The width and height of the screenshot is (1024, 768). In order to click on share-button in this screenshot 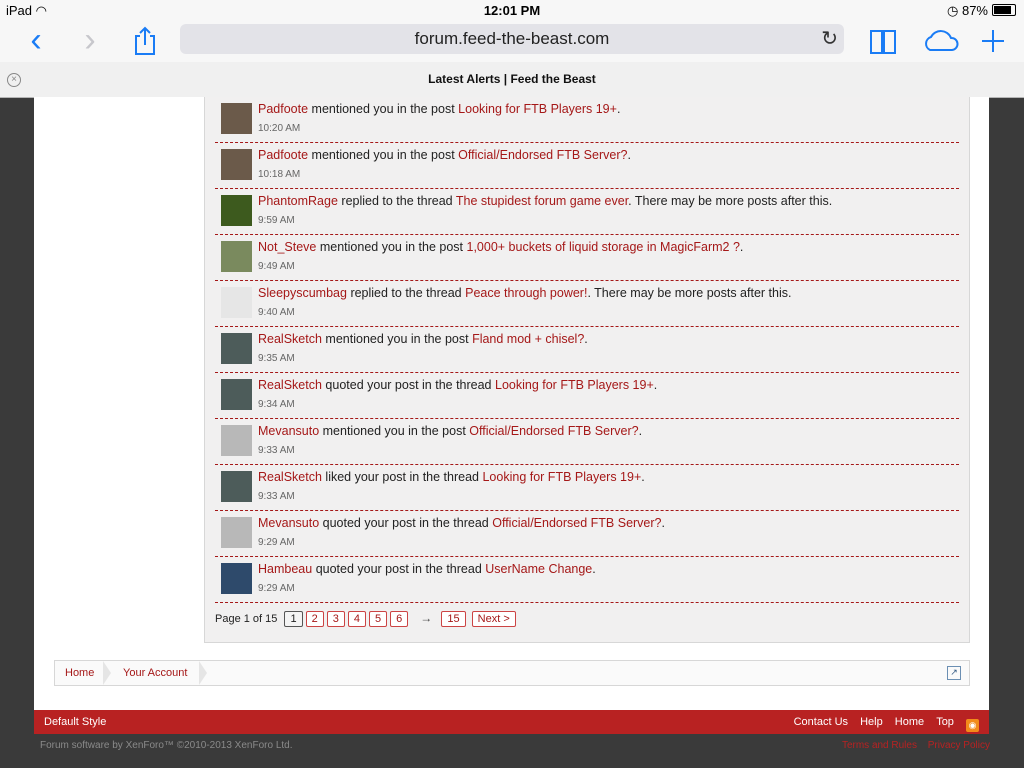, I will do `click(145, 41)`.